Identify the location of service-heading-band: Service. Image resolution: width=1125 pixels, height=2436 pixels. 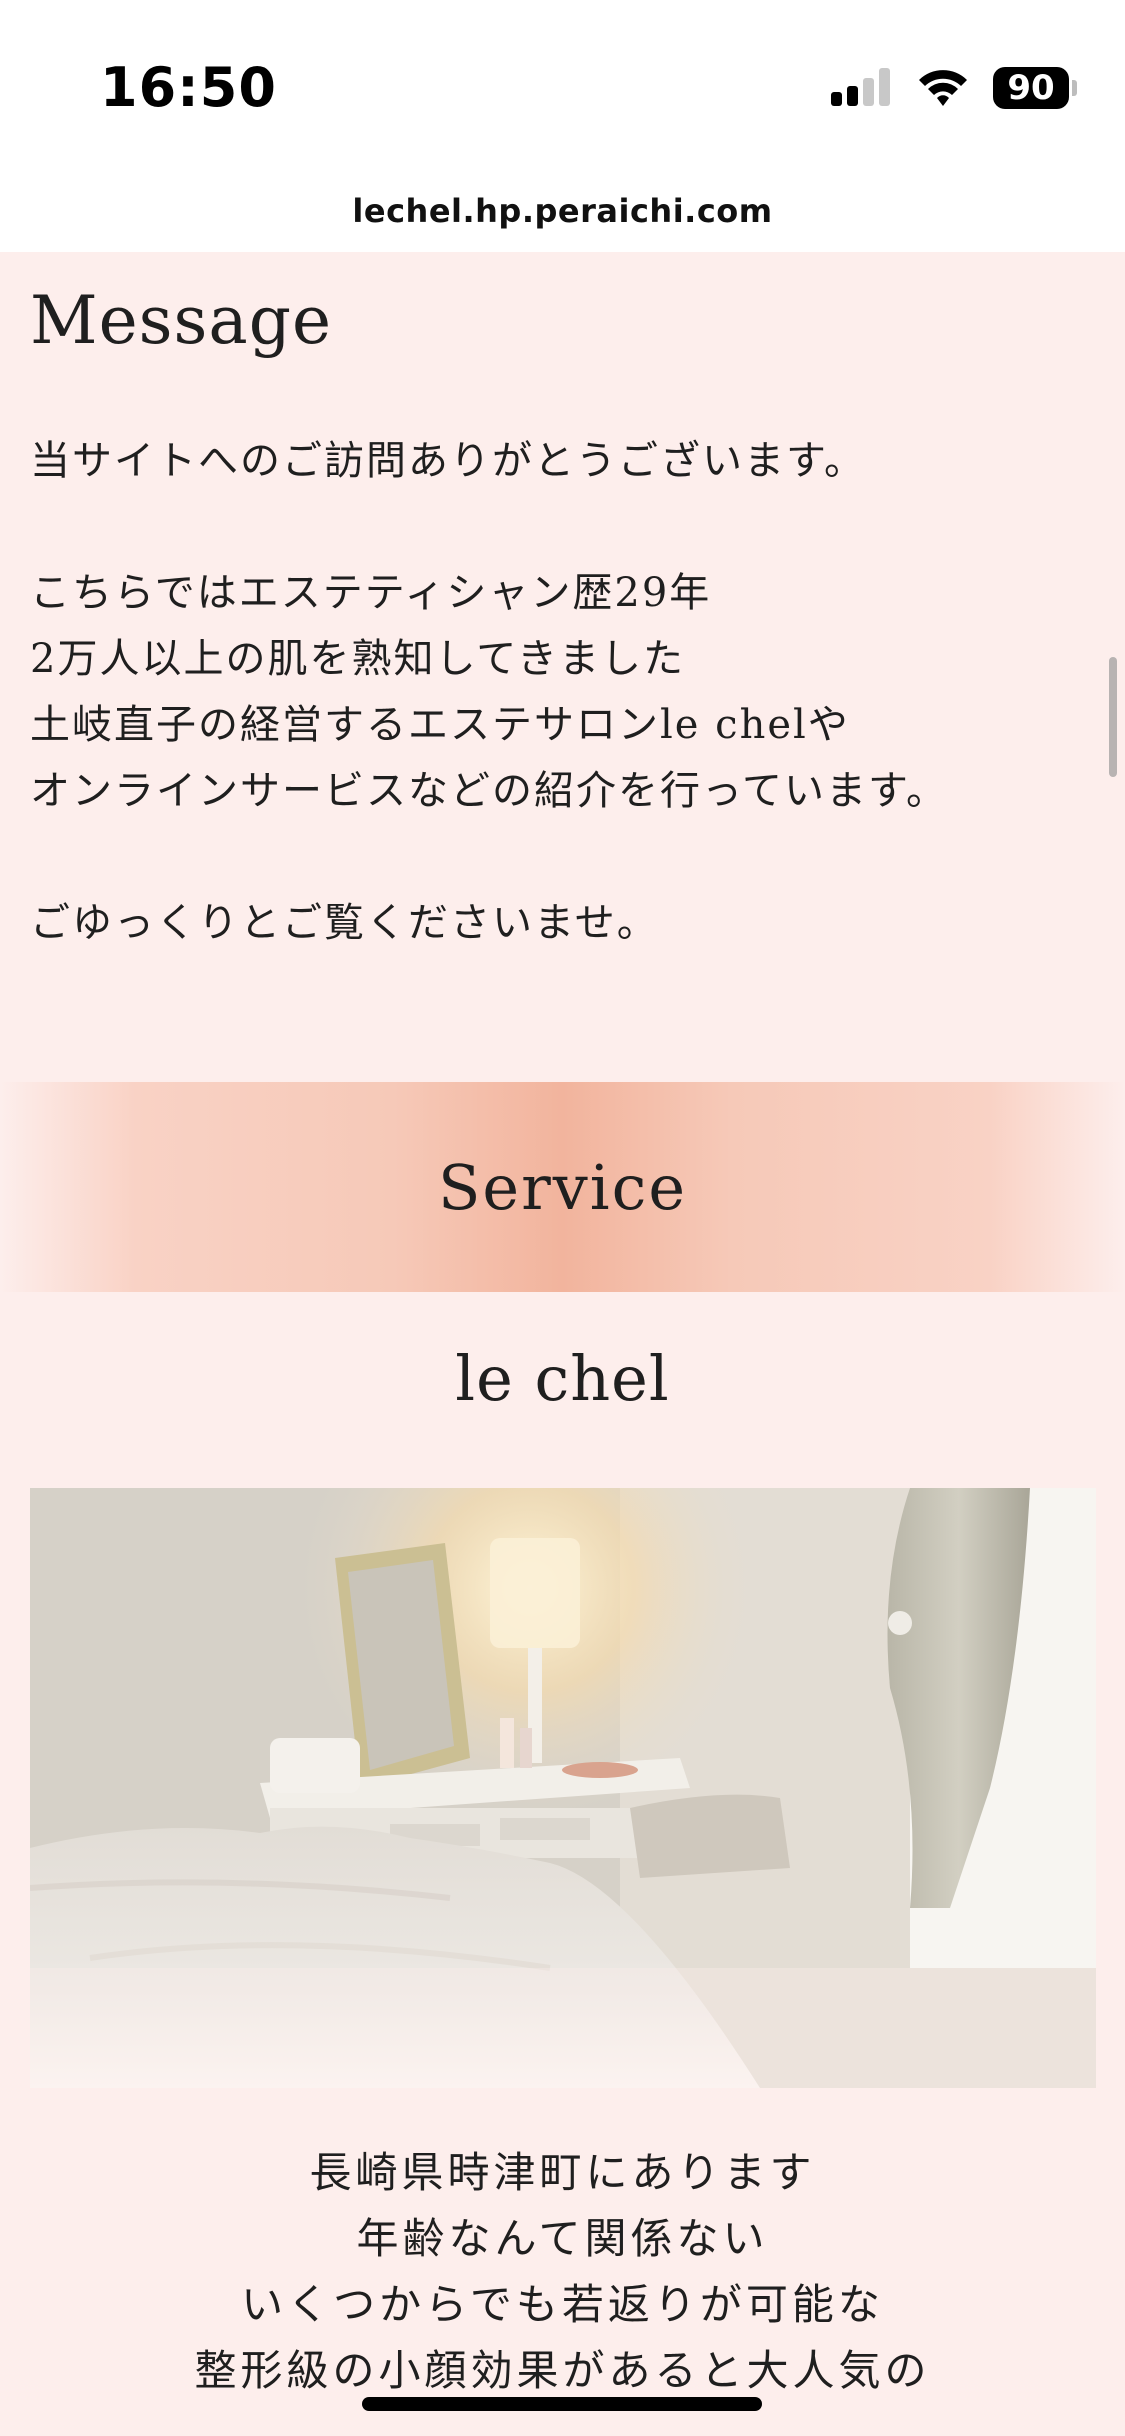
(562, 1187).